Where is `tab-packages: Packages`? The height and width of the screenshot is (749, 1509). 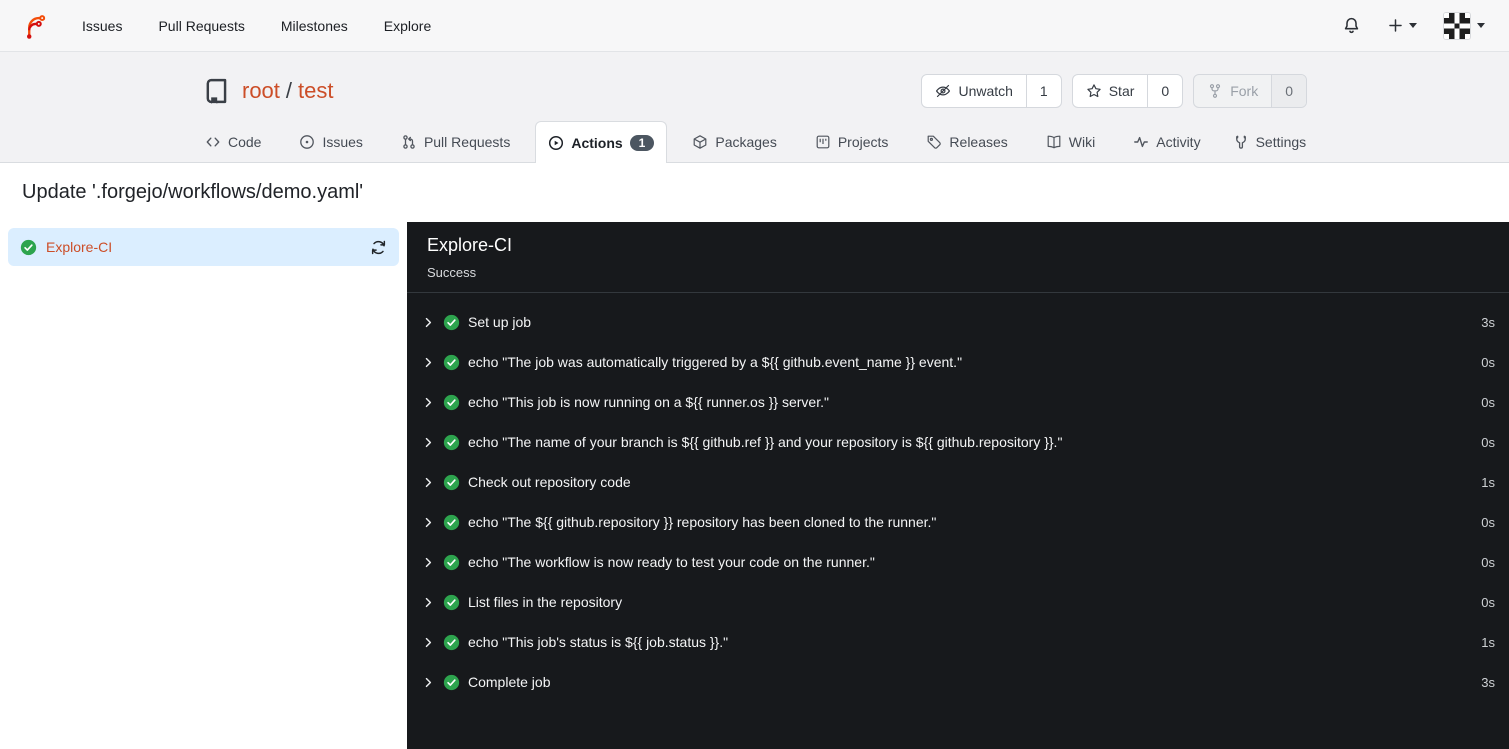
tab-packages: Packages is located at coordinates (734, 141).